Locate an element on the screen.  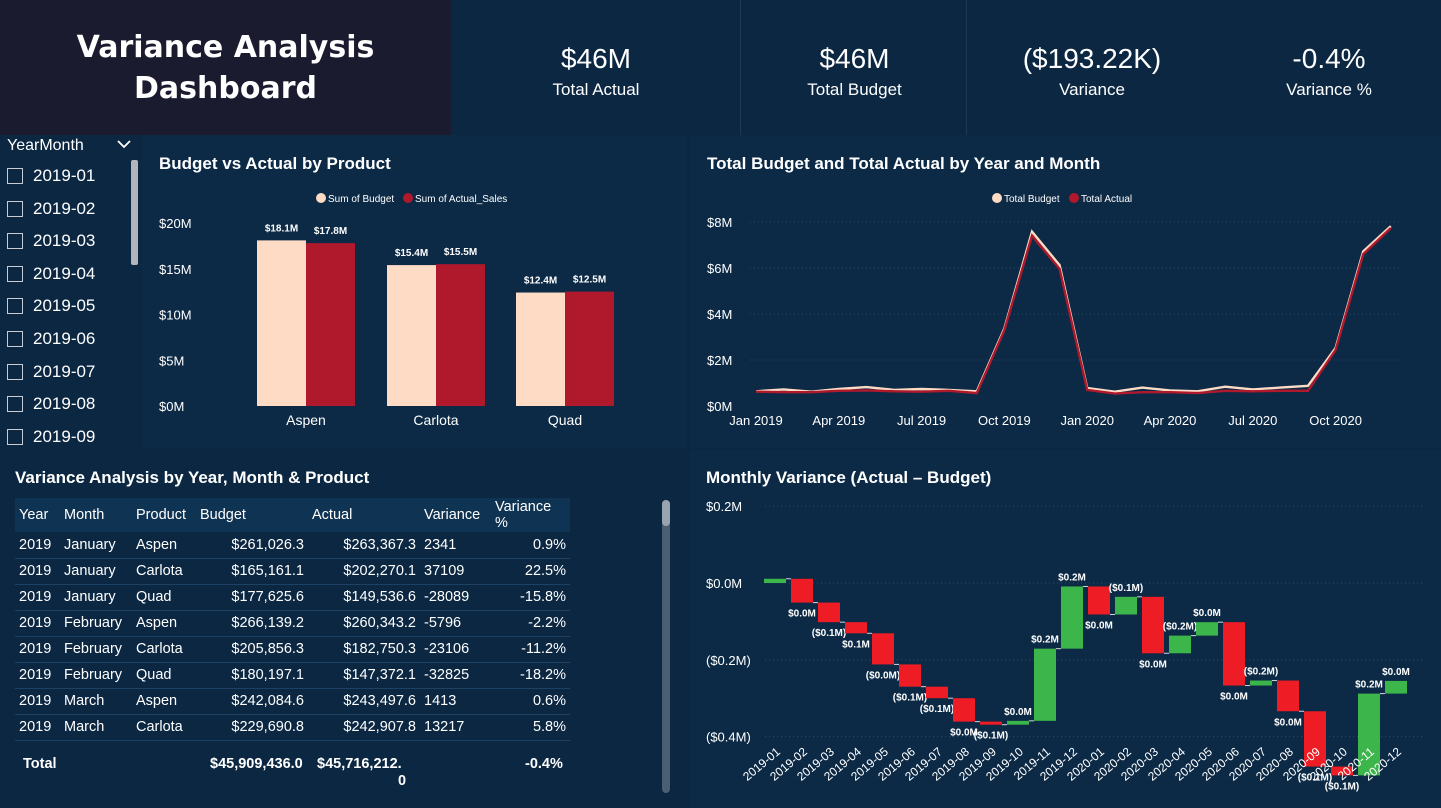
dashboard-title: Variance Analysis Dashboard is located at coordinates (226, 68).